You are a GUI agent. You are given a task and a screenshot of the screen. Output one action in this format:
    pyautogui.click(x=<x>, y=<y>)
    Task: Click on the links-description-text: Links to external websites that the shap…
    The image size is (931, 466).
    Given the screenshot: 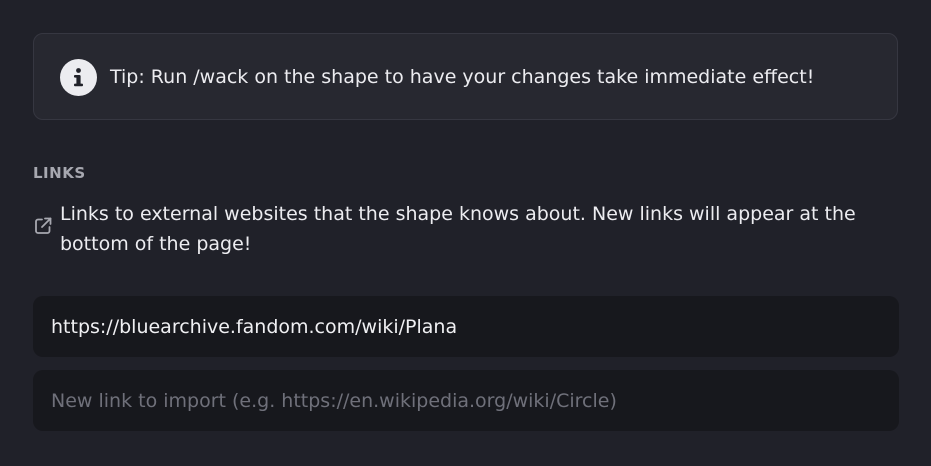 What is the action you would take?
    pyautogui.click(x=458, y=229)
    